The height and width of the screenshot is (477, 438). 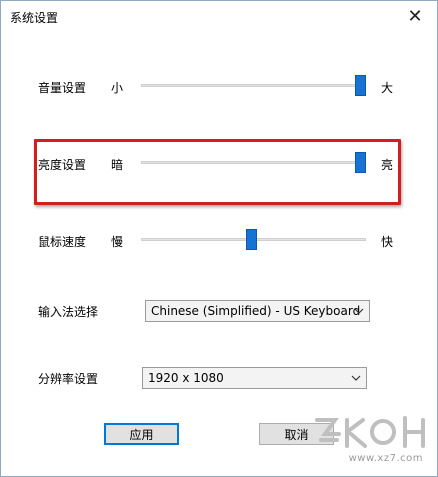 What do you see at coordinates (385, 458) in the screenshot?
I see `watermark-text: www.xz7.com` at bounding box center [385, 458].